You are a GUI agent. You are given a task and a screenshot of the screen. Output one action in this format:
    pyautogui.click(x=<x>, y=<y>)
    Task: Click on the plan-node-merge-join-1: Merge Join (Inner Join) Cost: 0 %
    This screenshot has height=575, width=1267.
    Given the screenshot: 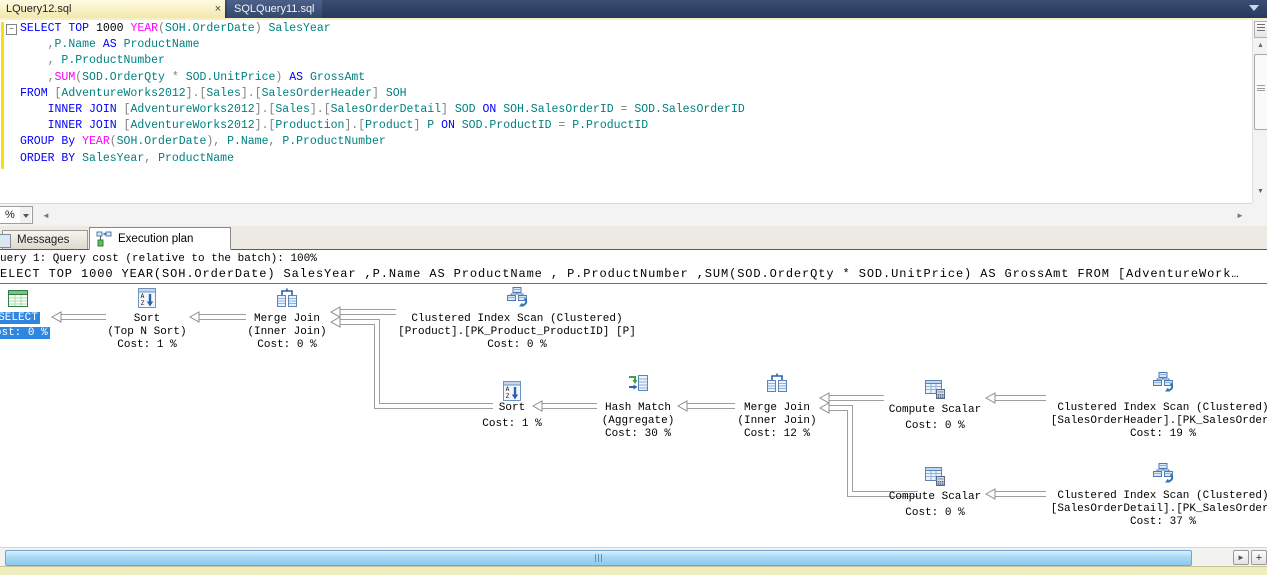 What is the action you would take?
    pyautogui.click(x=287, y=332)
    